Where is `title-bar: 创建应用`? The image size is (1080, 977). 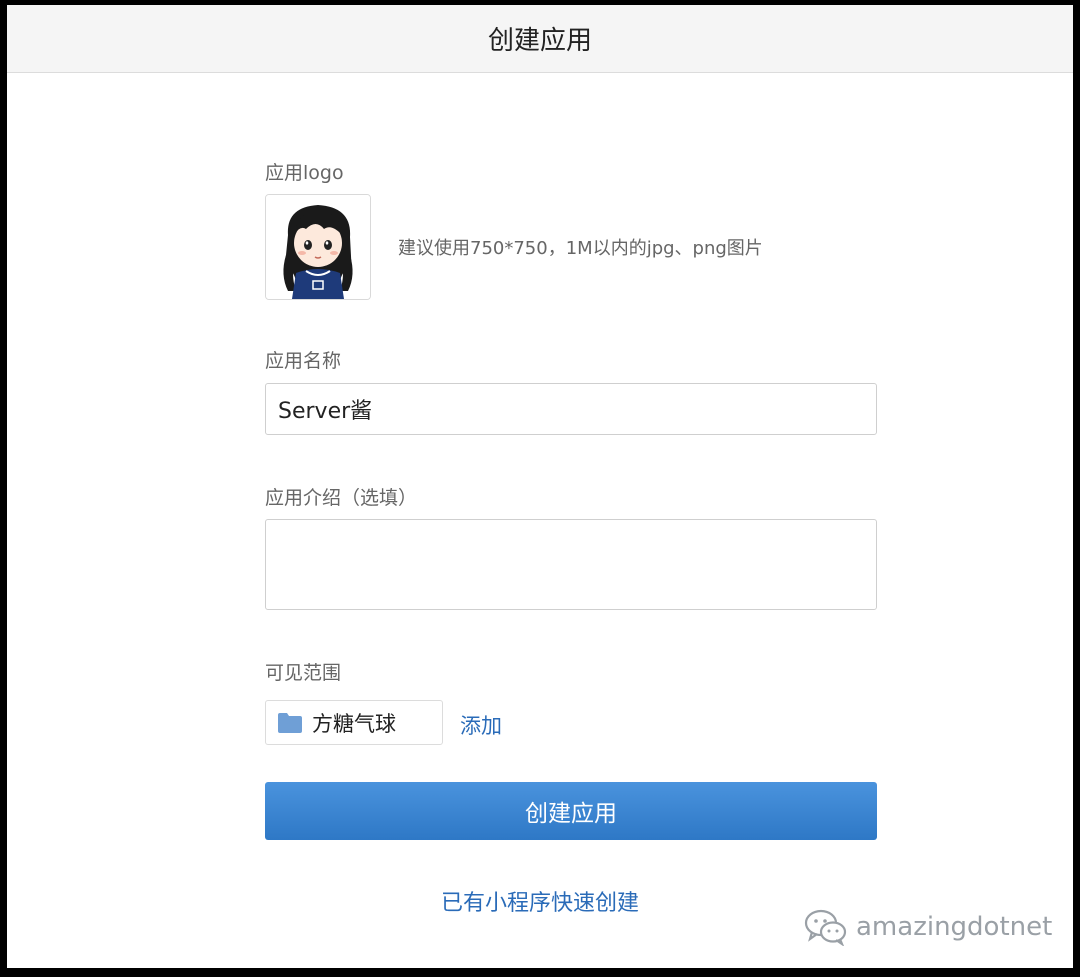
title-bar: 创建应用 is located at coordinates (540, 39).